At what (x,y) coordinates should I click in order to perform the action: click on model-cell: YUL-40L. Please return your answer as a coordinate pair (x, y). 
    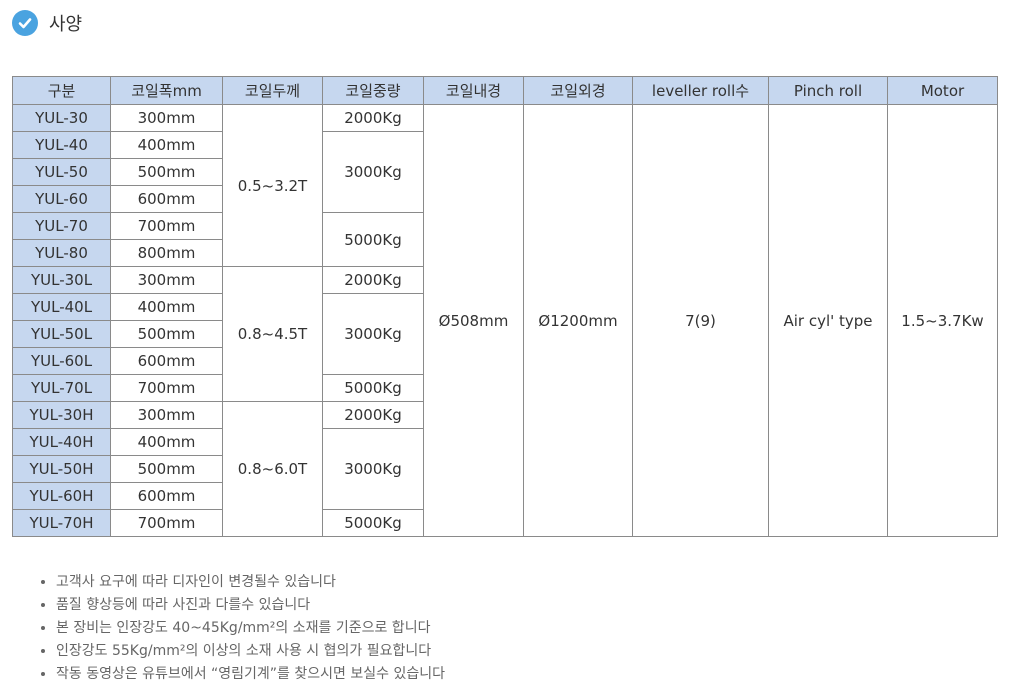
    Looking at the image, I should click on (61, 307).